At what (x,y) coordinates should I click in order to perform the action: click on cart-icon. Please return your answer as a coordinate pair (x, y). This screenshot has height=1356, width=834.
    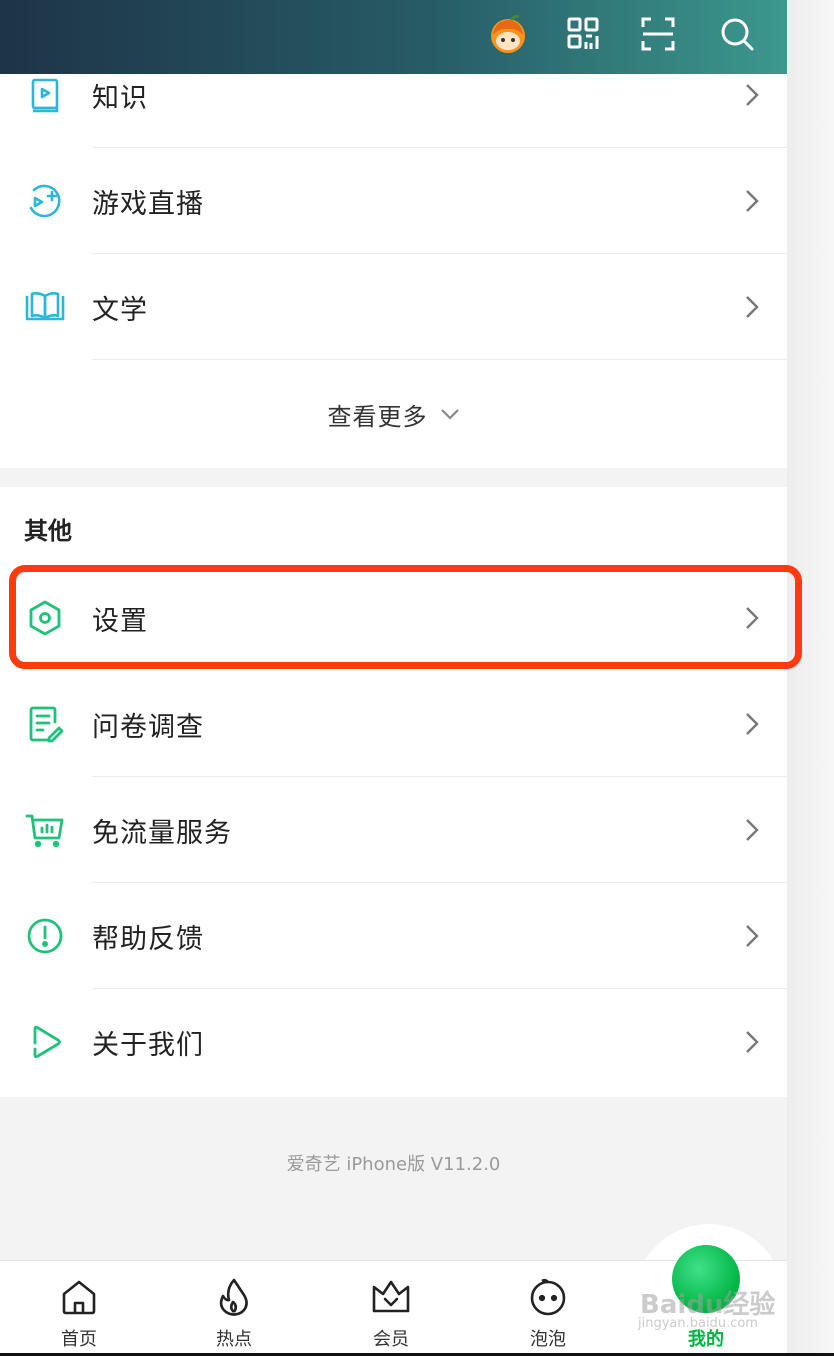
    Looking at the image, I should click on (45, 830).